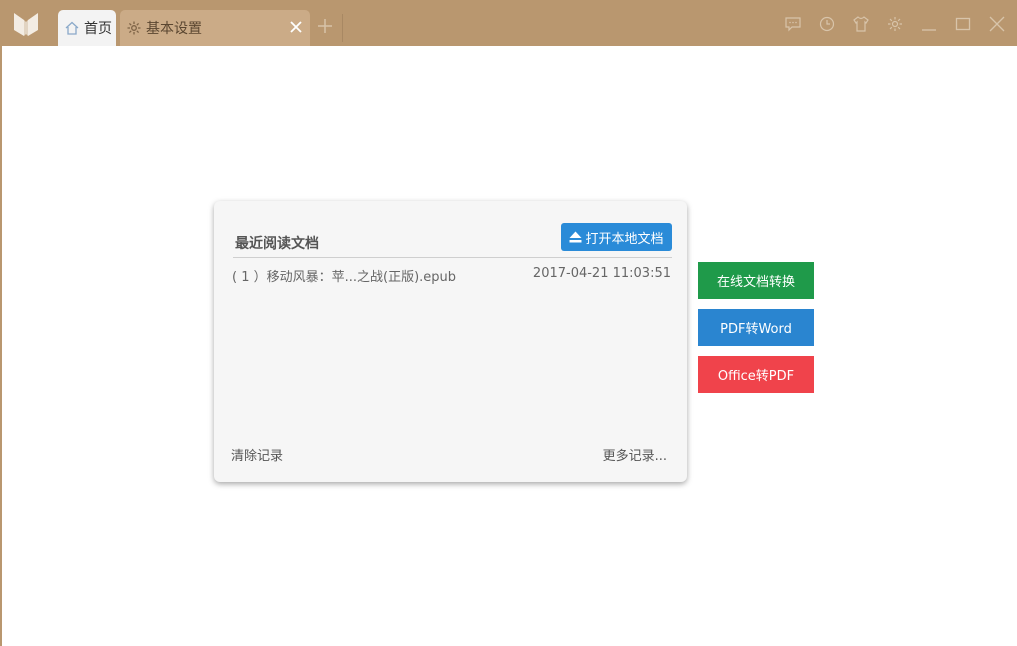  What do you see at coordinates (963, 24) in the screenshot?
I see `maximize-icon` at bounding box center [963, 24].